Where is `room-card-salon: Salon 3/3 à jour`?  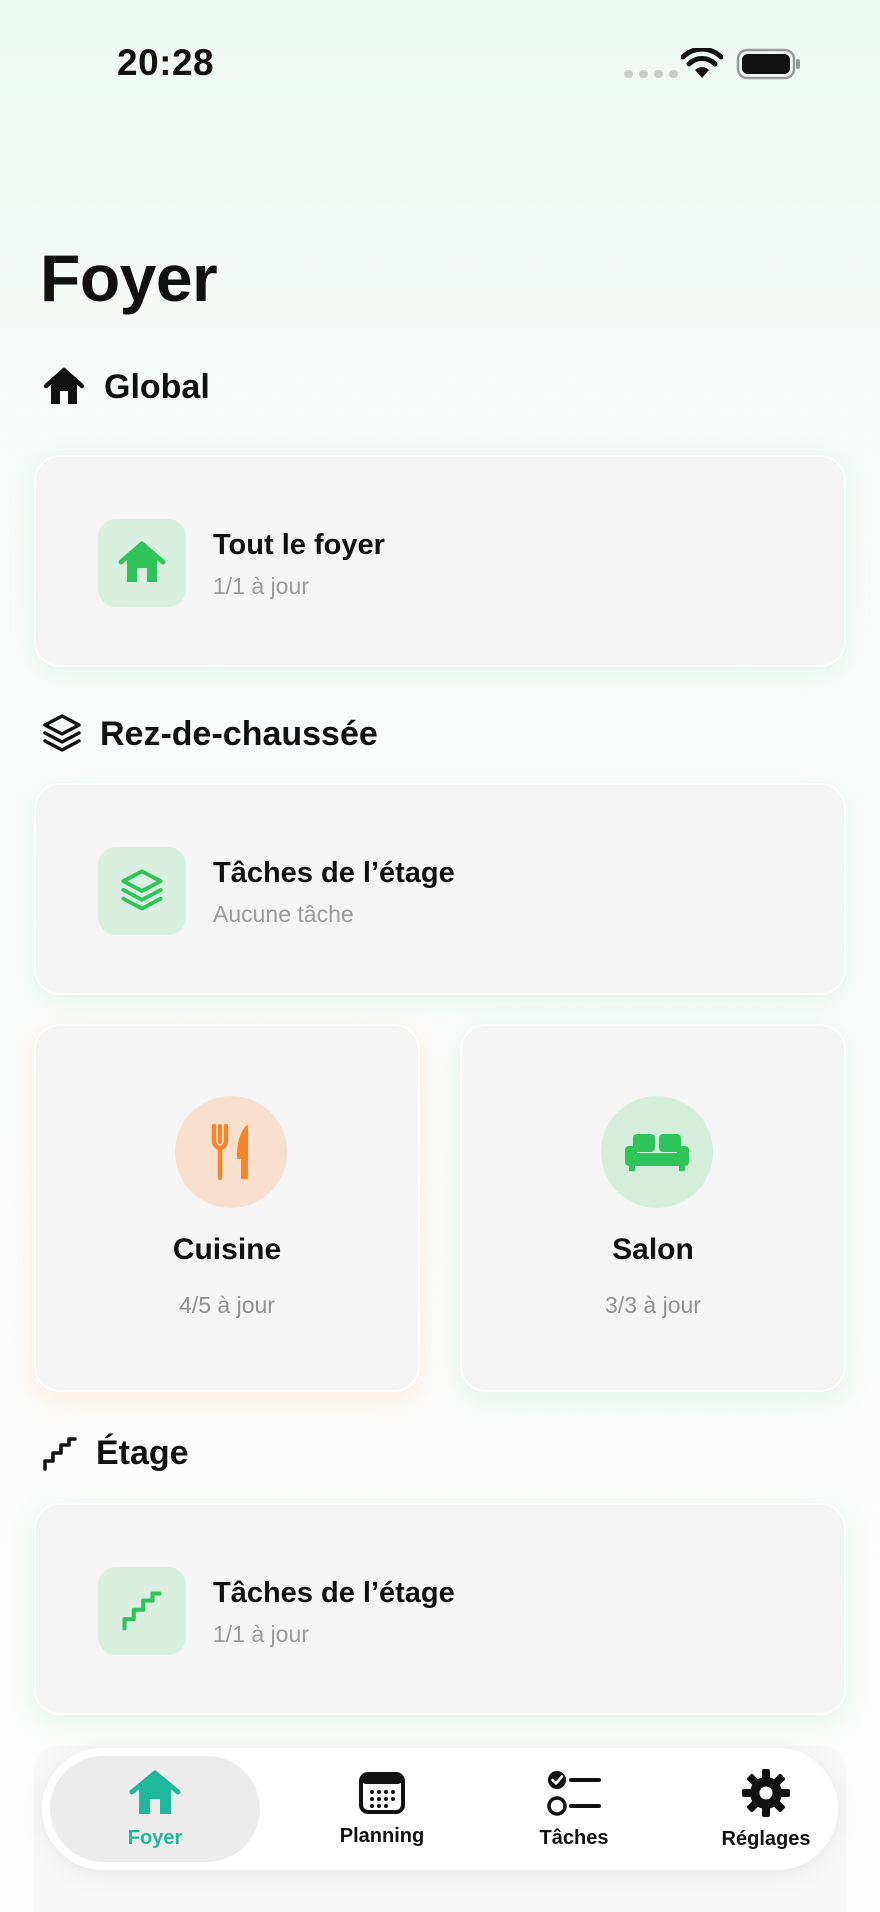 room-card-salon: Salon 3/3 à jour is located at coordinates (653, 1208).